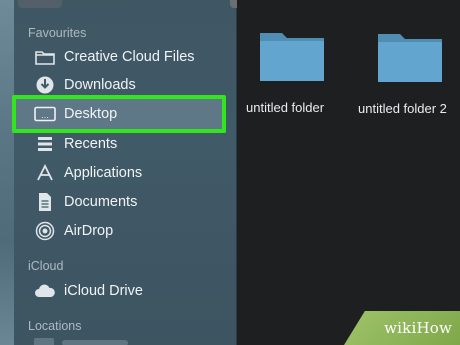 This screenshot has width=460, height=345. What do you see at coordinates (402, 108) in the screenshot?
I see `folder-label: untitled folder 2` at bounding box center [402, 108].